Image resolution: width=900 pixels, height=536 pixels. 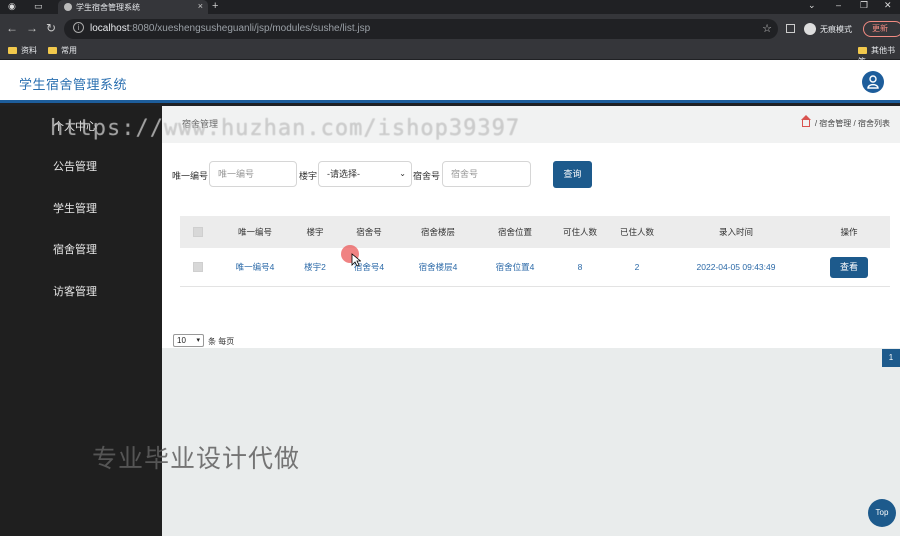 What do you see at coordinates (196, 459) in the screenshot?
I see `watermark-text: 专业毕业设计代做` at bounding box center [196, 459].